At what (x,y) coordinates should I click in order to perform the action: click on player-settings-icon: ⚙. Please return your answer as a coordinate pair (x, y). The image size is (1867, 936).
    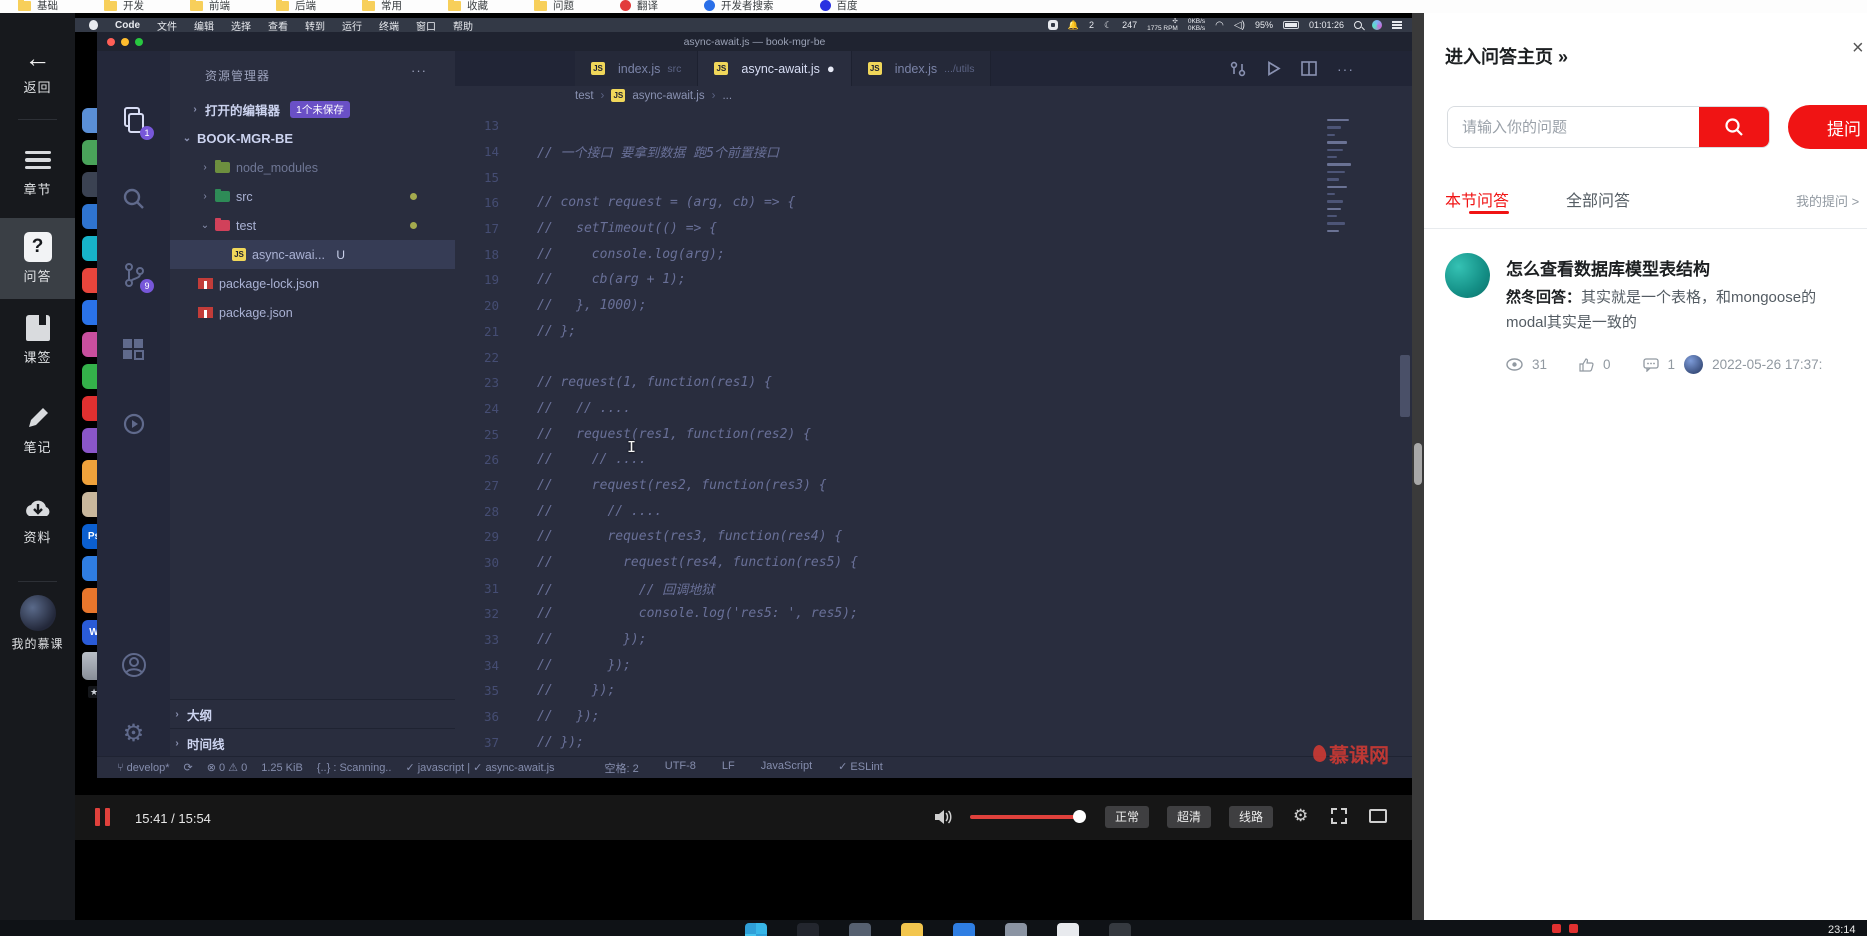
    Looking at the image, I should click on (1300, 816).